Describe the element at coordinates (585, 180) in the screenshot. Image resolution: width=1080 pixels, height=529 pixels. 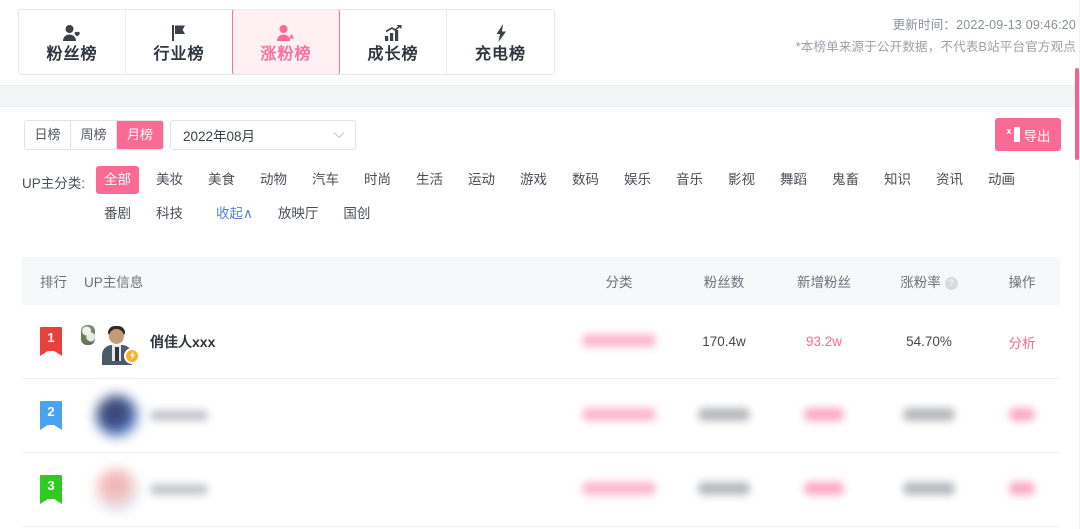
I see `category-item-digital: 数码` at that location.